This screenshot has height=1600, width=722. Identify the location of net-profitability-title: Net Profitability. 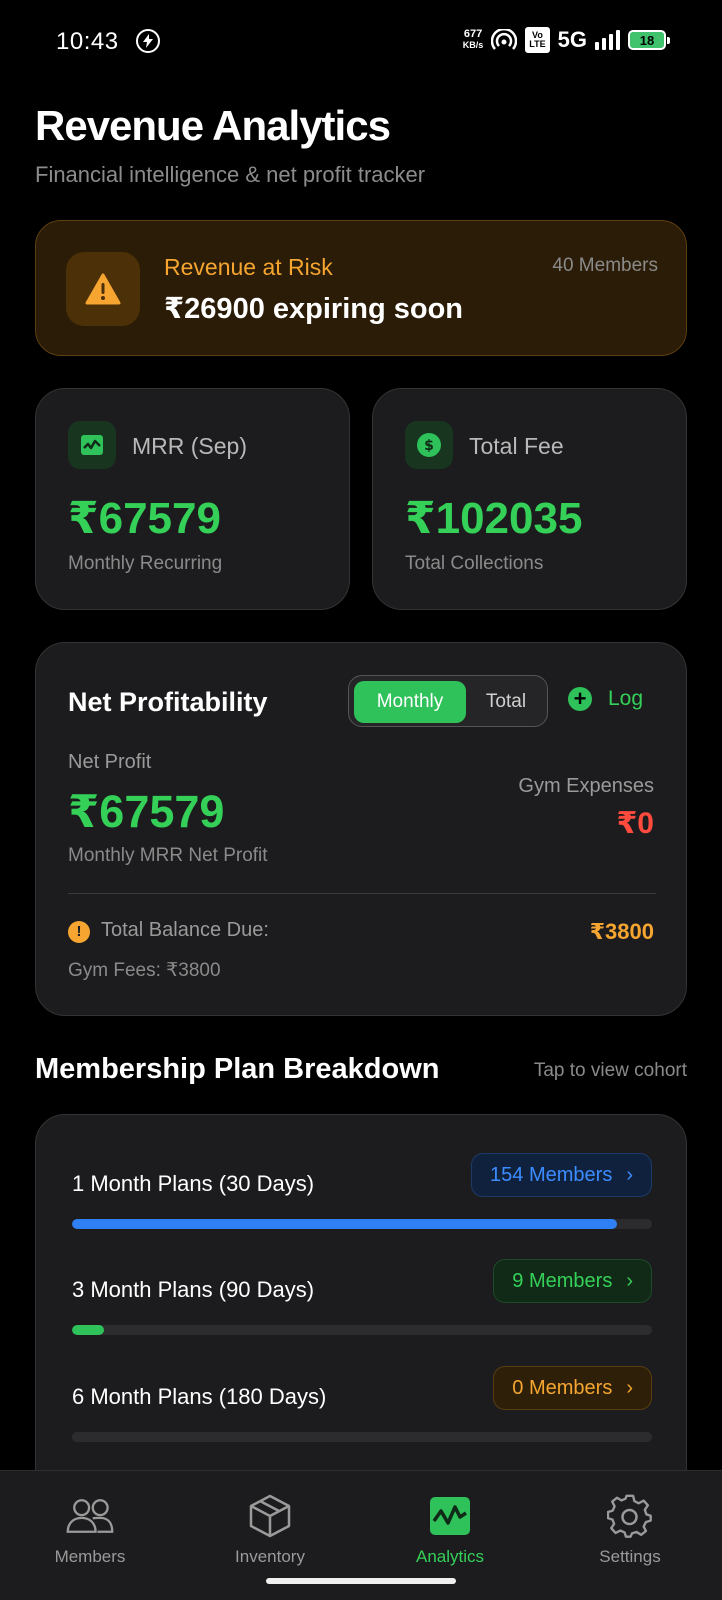
(168, 702).